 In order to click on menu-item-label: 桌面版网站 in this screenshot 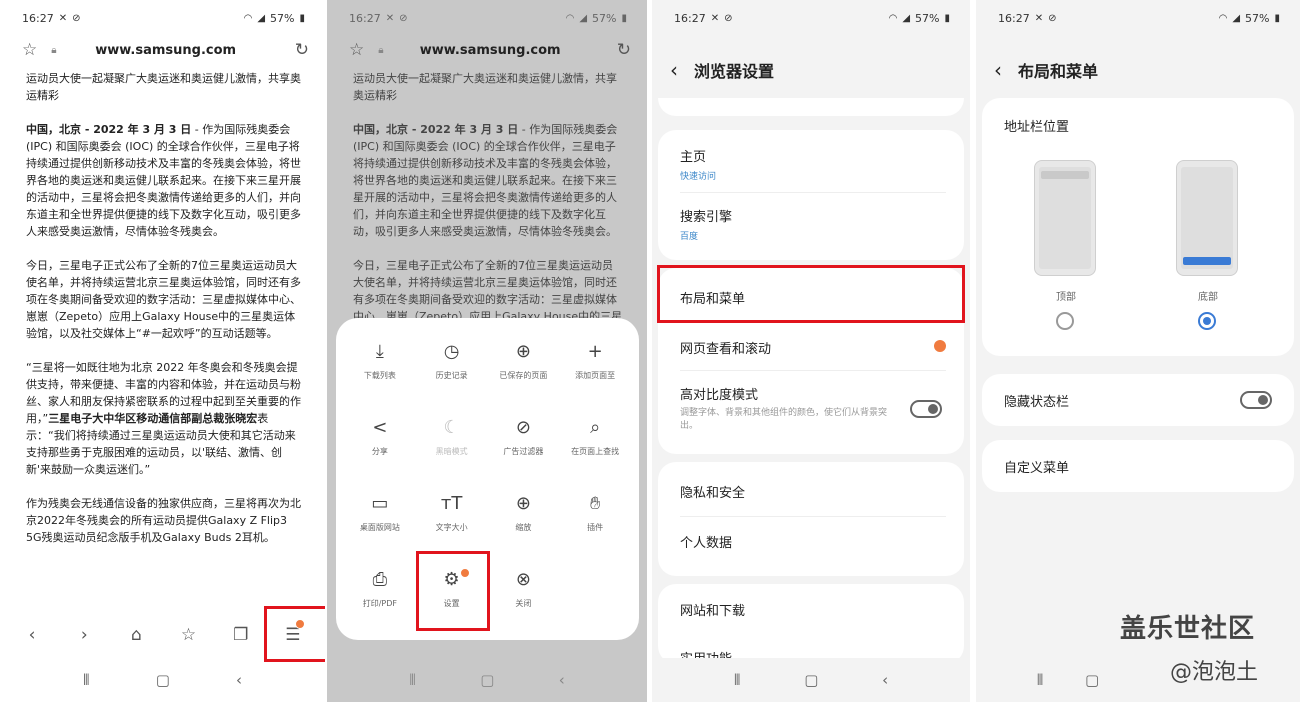, I will do `click(379, 527)`.